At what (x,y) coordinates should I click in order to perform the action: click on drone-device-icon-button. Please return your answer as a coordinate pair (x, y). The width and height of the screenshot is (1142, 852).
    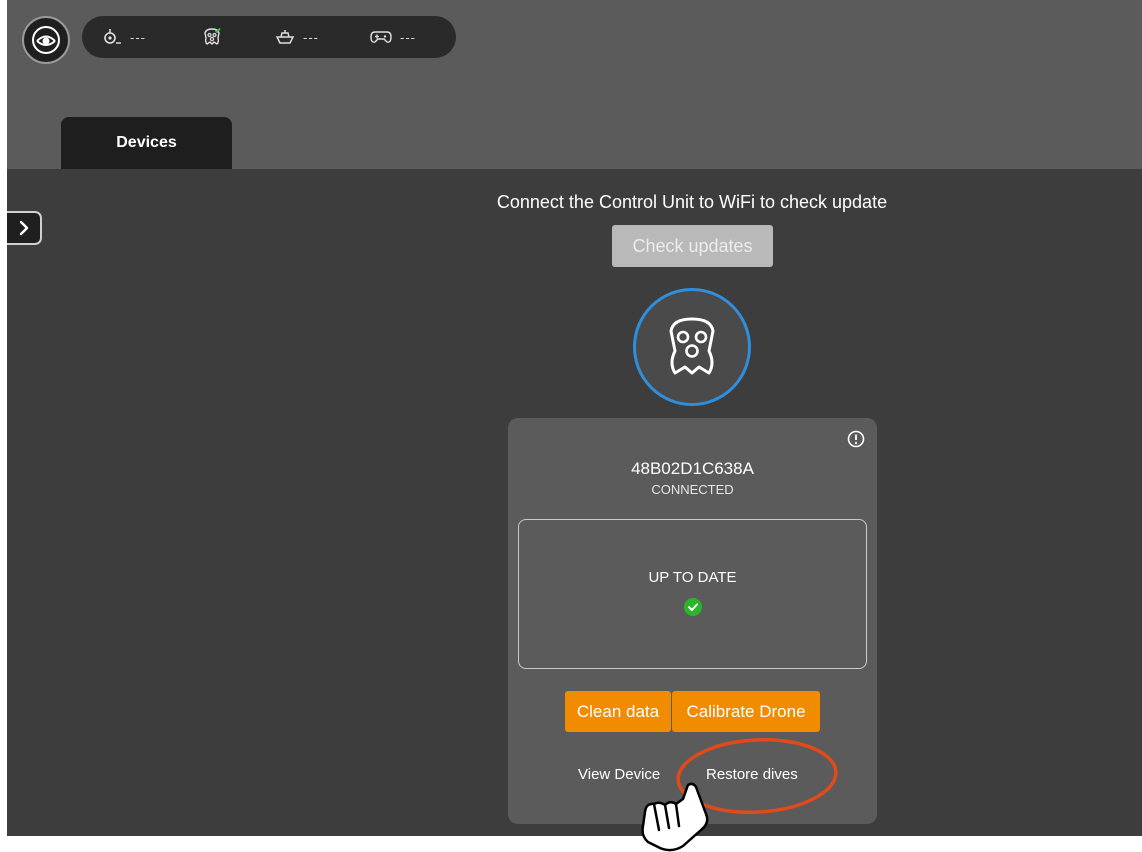
    Looking at the image, I should click on (692, 347).